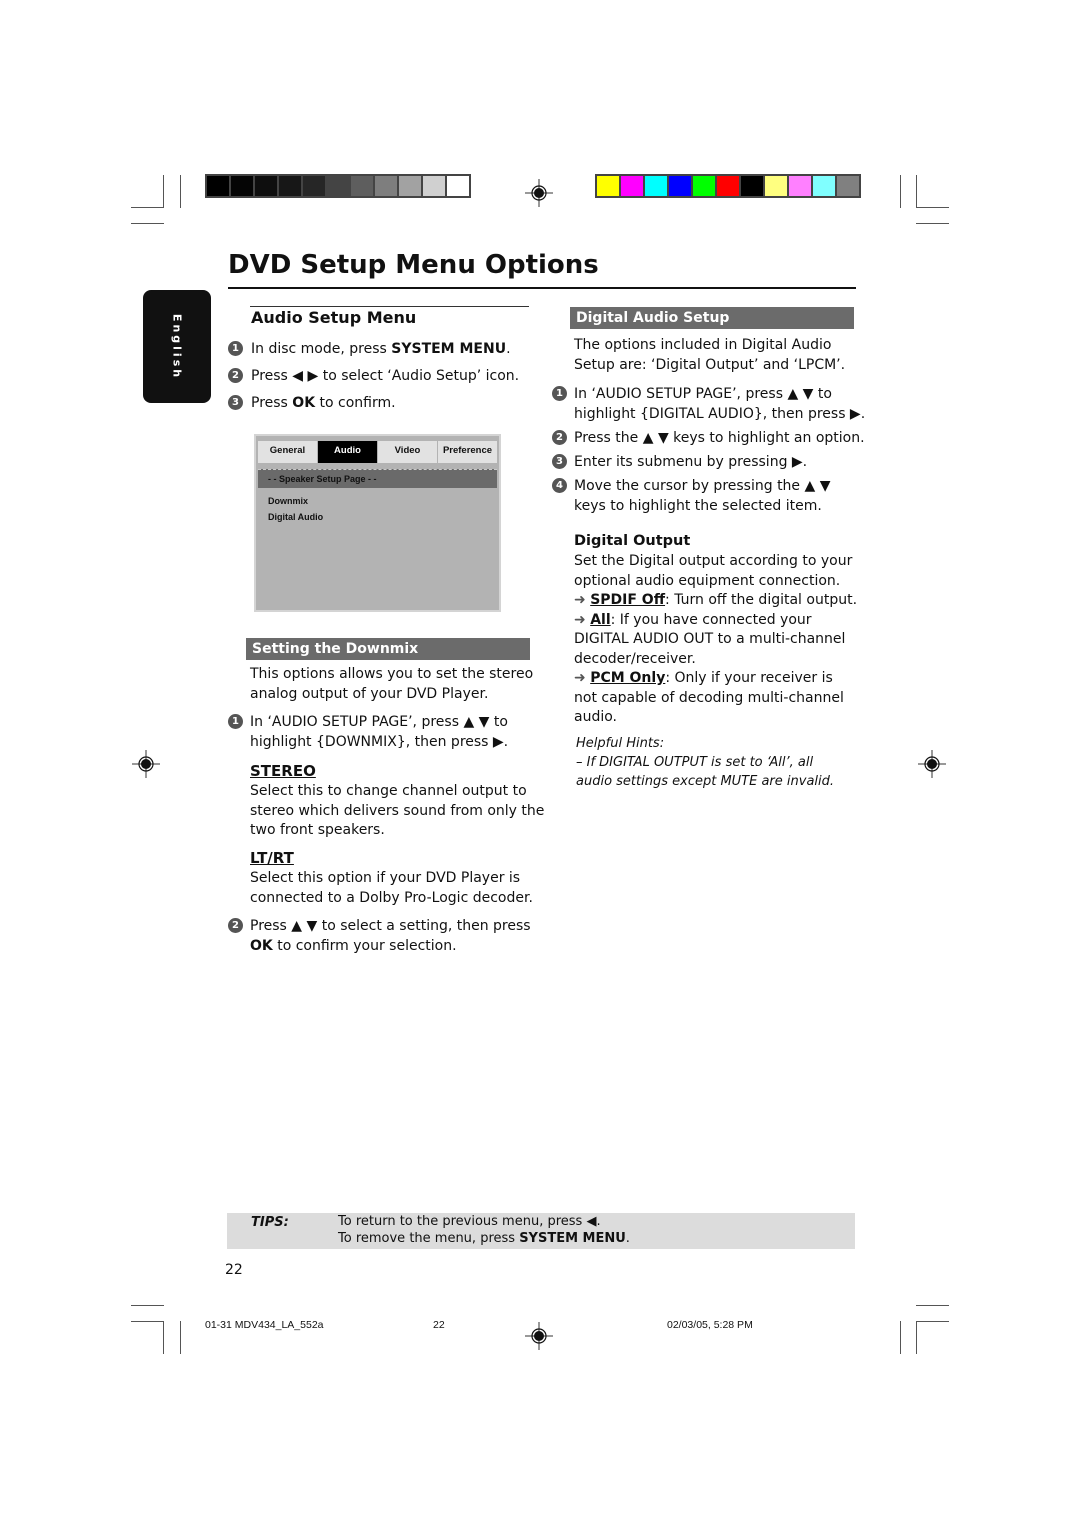  Describe the element at coordinates (296, 517) in the screenshot. I see `osd-item-digital-audio: Digital Audio` at that location.